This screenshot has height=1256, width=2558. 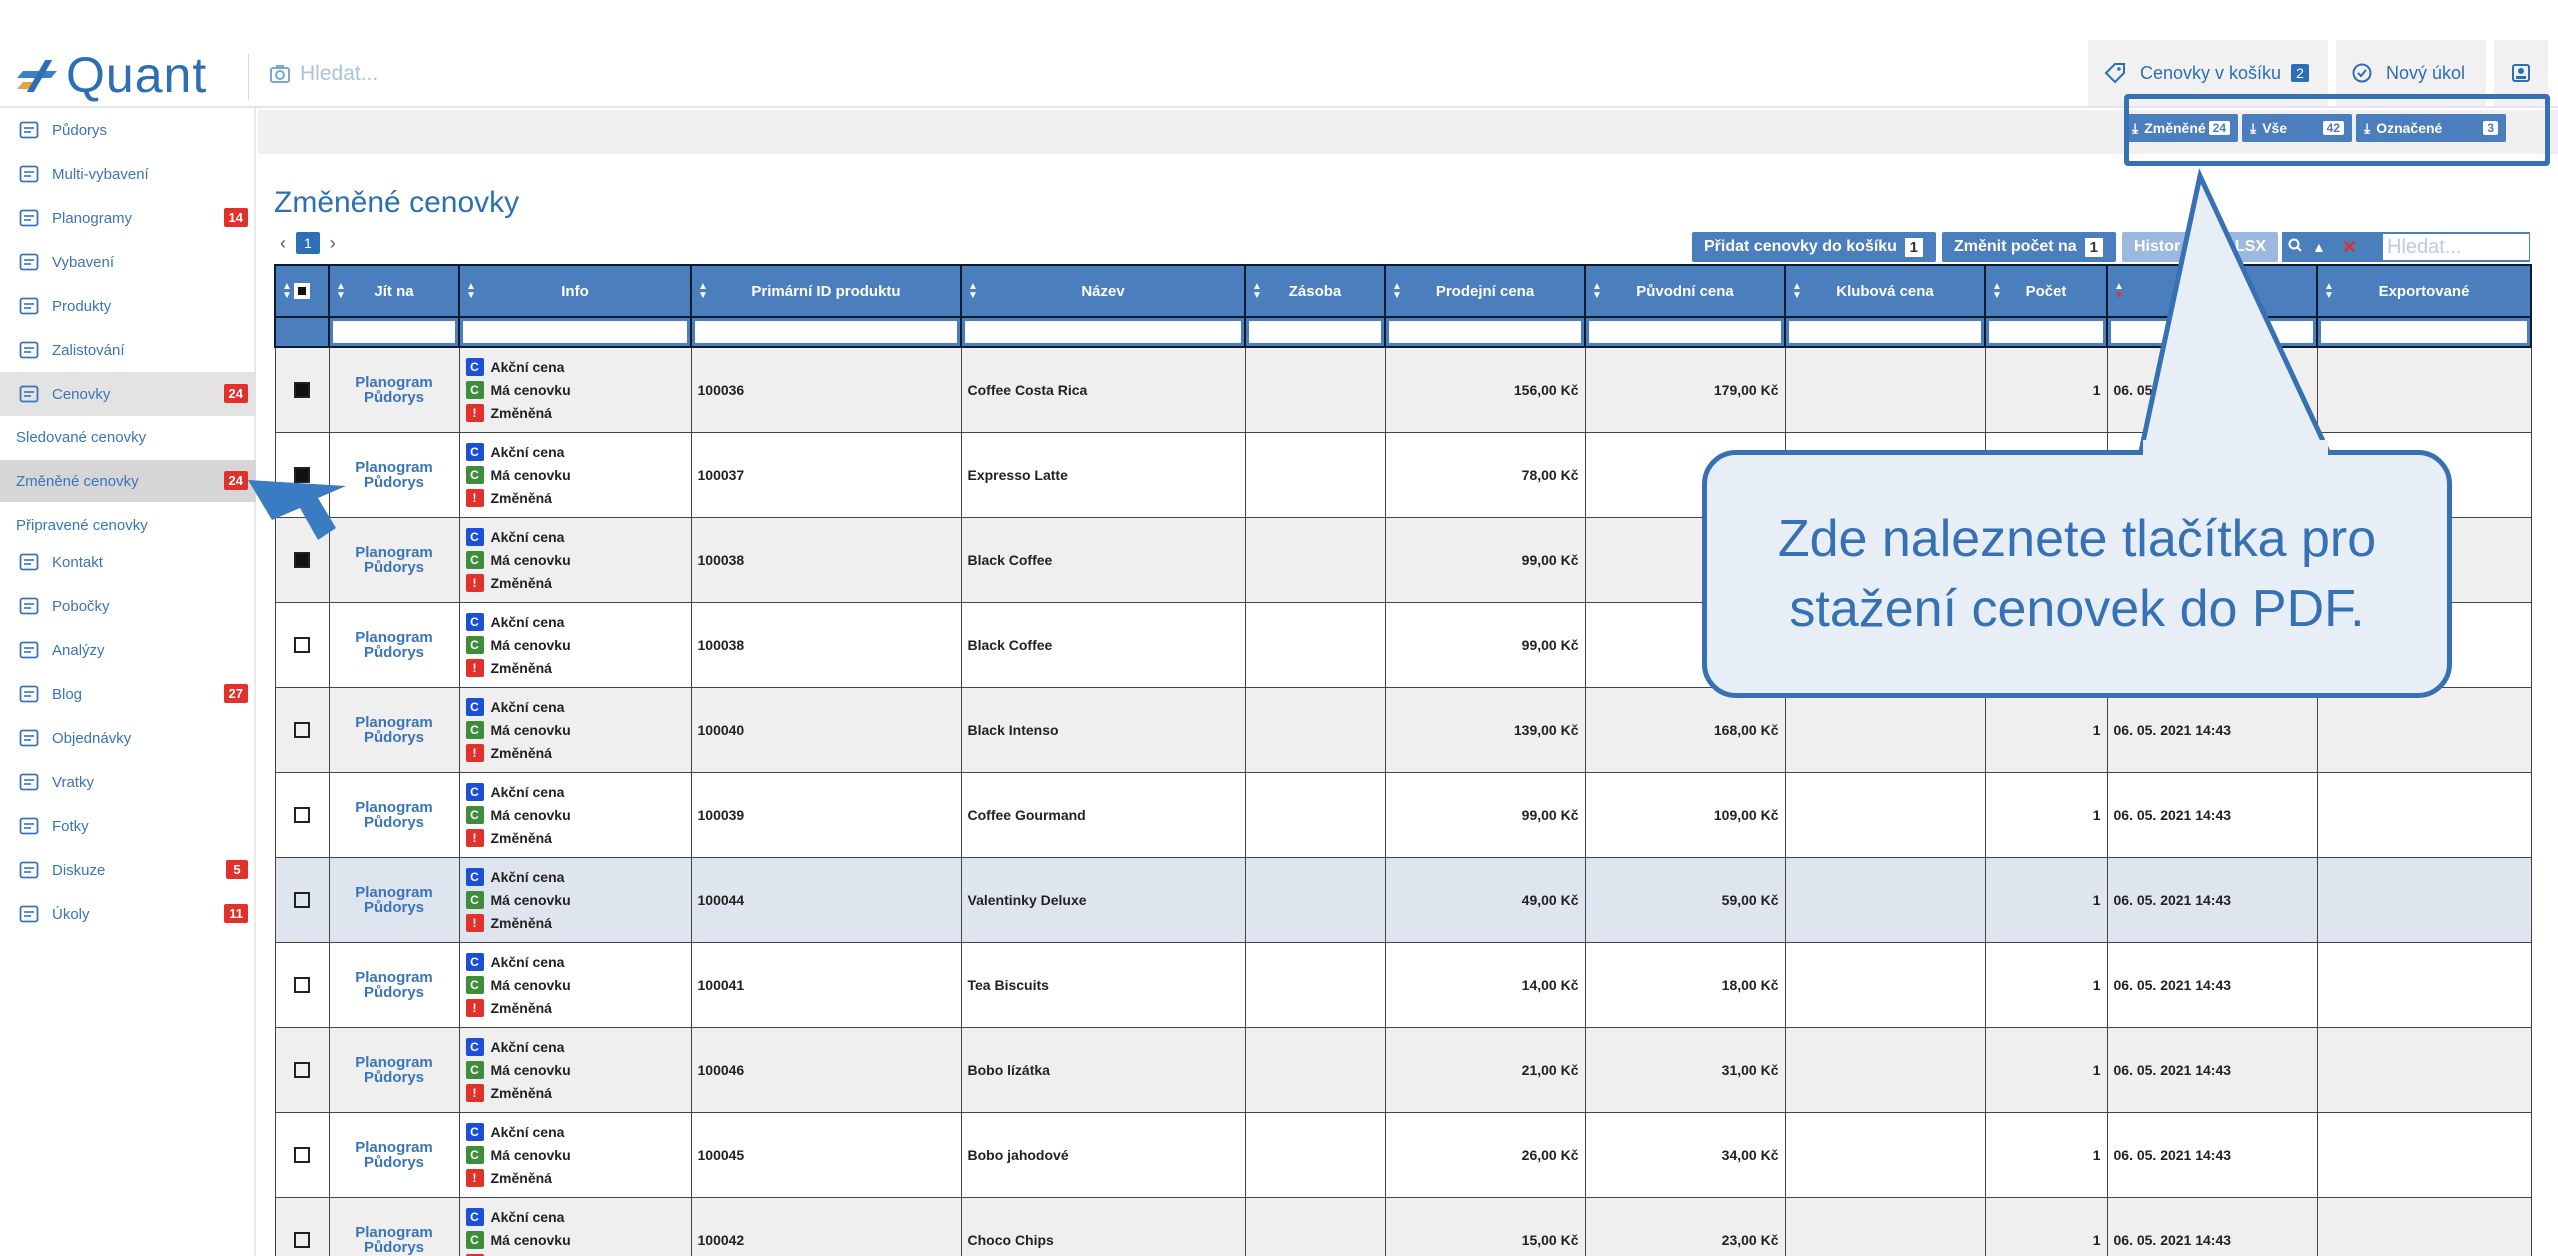 What do you see at coordinates (128, 782) in the screenshot?
I see `sidebar-item-12: Vratky` at bounding box center [128, 782].